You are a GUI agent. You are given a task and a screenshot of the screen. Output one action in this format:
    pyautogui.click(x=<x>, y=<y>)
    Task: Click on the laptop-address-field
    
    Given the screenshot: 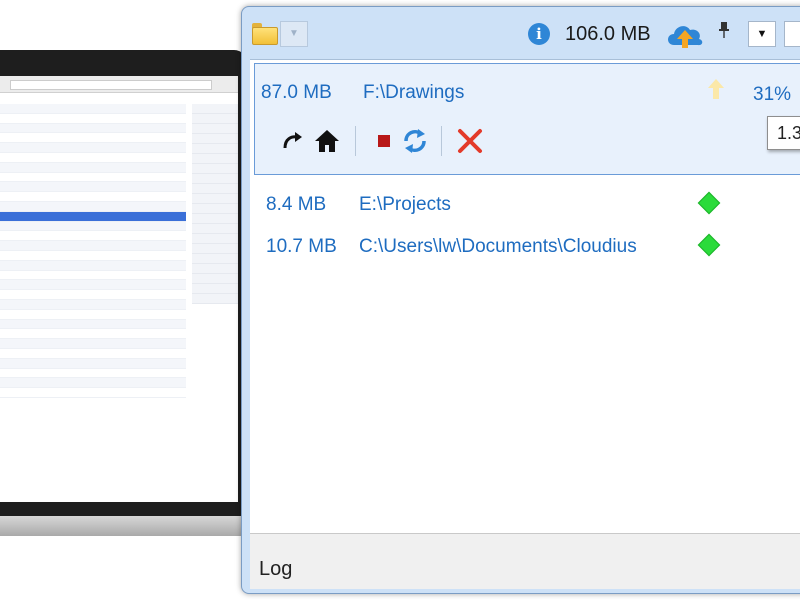 What is the action you would take?
    pyautogui.click(x=111, y=85)
    